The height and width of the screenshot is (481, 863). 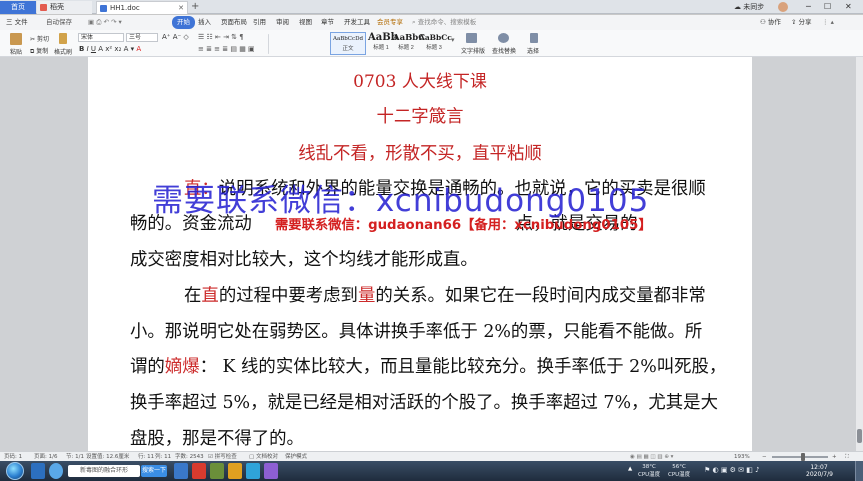 I want to click on tray-icons: ⚑ ◐ ▣ ⚙ ✉ ◧ ♪, so click(x=732, y=470).